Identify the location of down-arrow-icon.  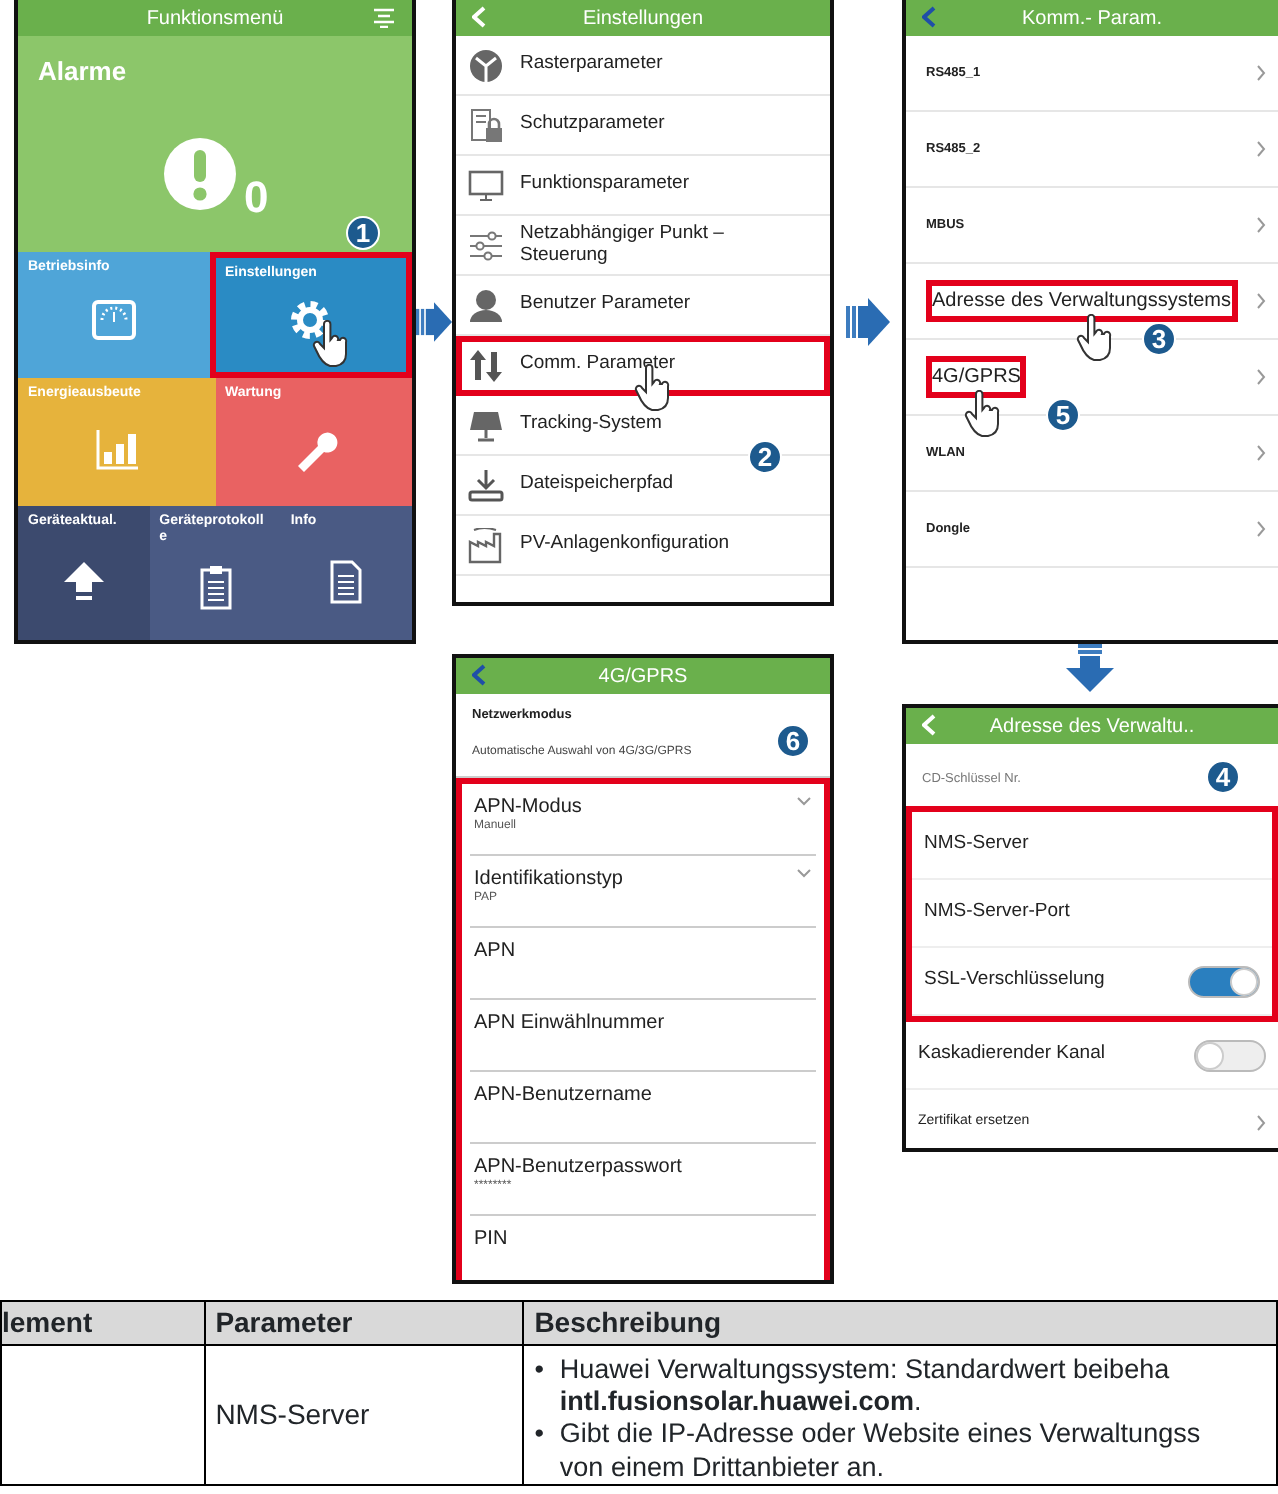
(1090, 668).